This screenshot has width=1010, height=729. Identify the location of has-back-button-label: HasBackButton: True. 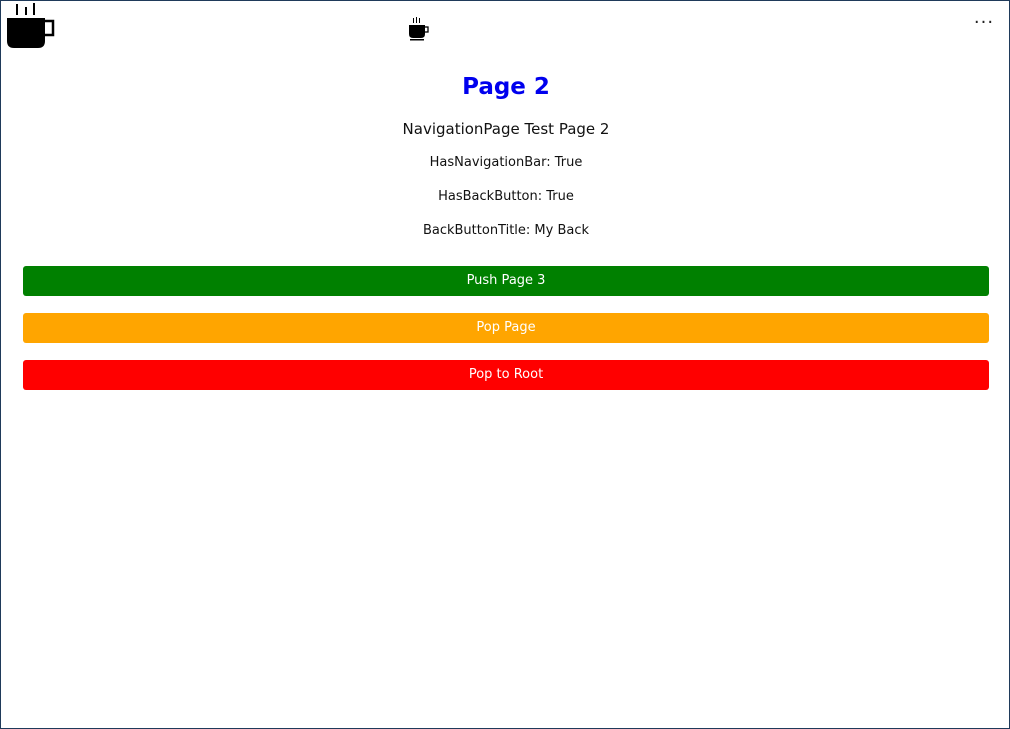
(506, 196).